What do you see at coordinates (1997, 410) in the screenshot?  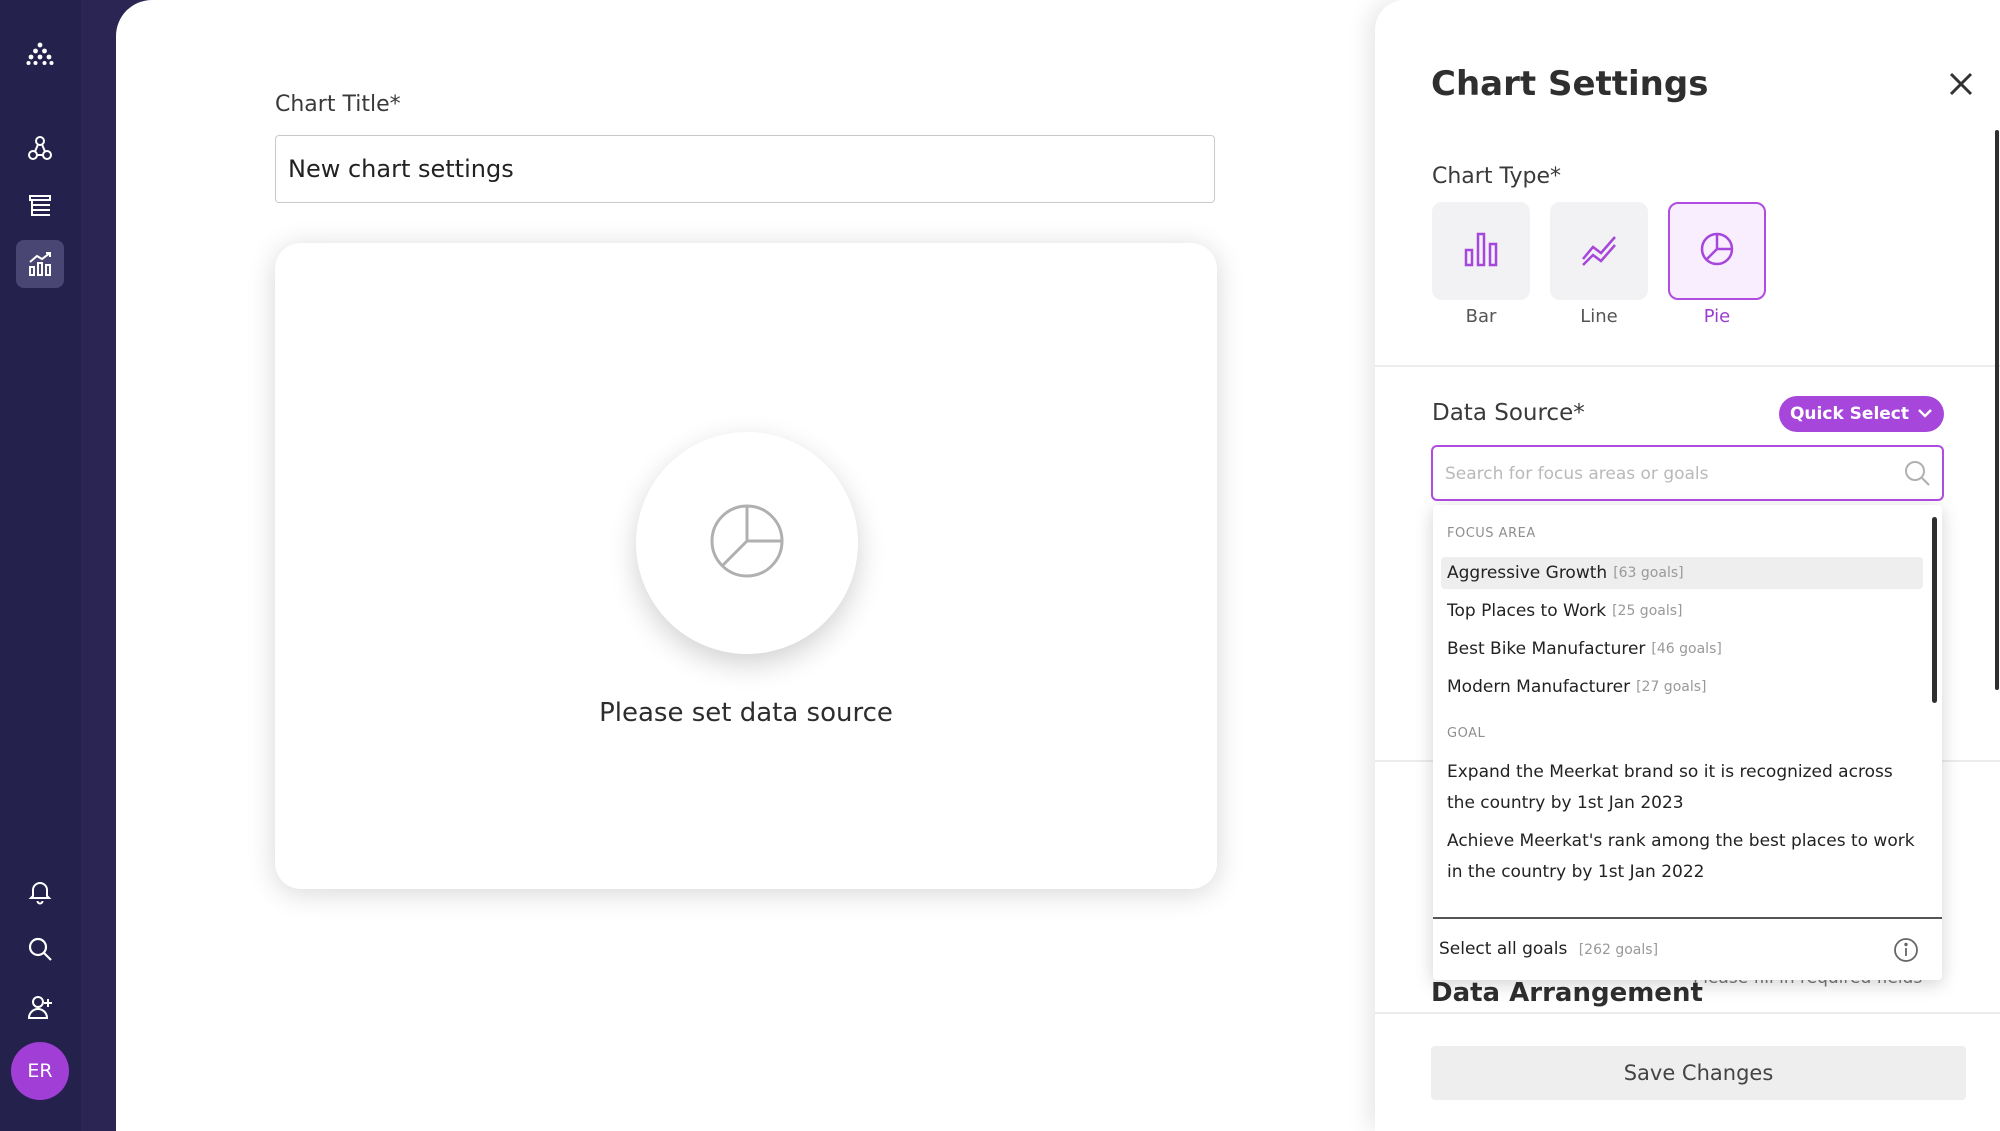 I see `drawer-scrollbar` at bounding box center [1997, 410].